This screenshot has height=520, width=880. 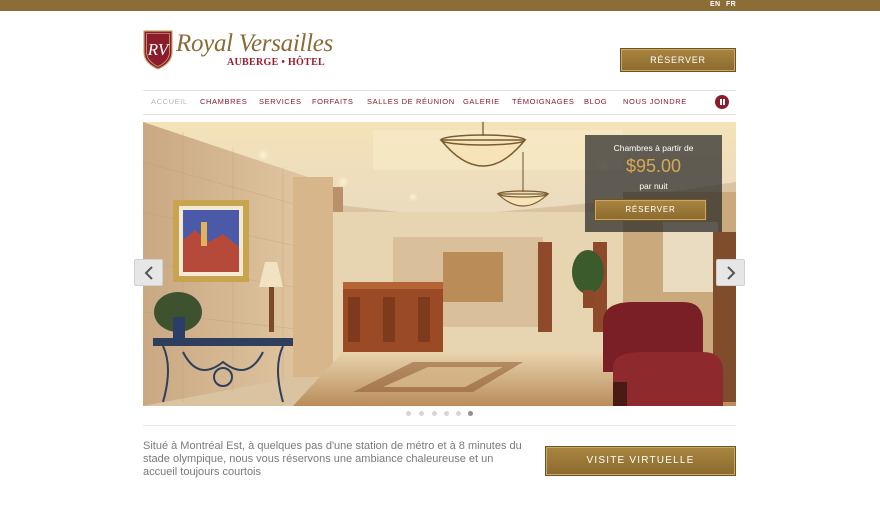 What do you see at coordinates (332, 101) in the screenshot?
I see `nav-item-forfaits: FORFAITS` at bounding box center [332, 101].